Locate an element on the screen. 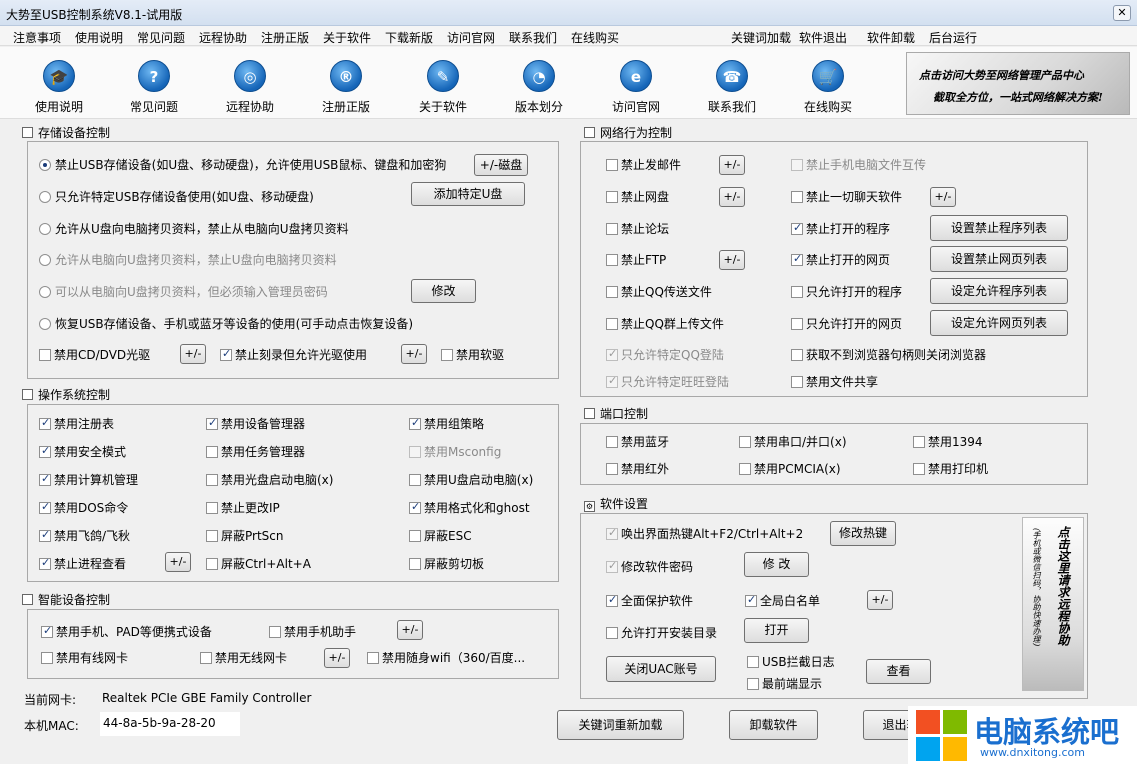  storage-radio-block-usb: 禁止USB存储设备(如U盘、移动硬盘)，允许使用USB鼠标、键盘和加密狗 is located at coordinates (242, 165).